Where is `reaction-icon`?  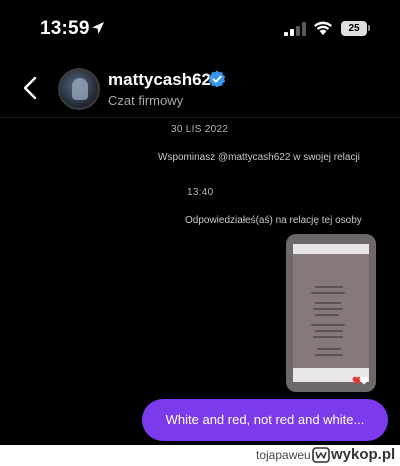
reaction-icon is located at coordinates (364, 380).